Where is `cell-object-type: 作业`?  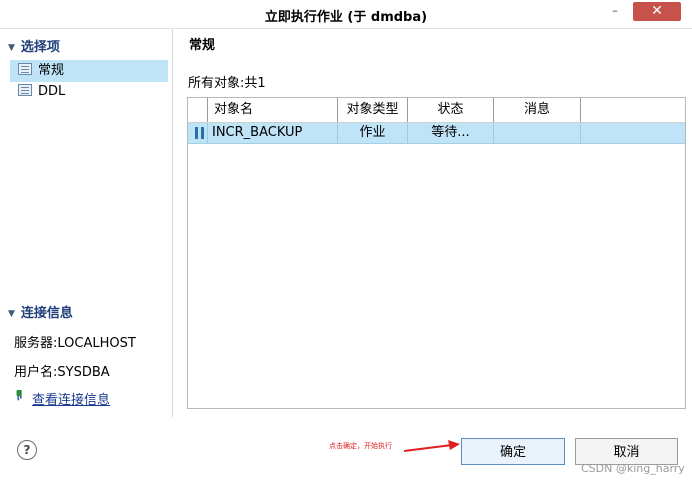
cell-object-type: 作业 is located at coordinates (373, 133).